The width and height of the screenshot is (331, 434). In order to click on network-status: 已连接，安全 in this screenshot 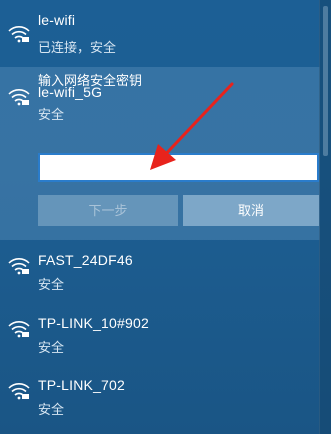, I will do `click(77, 47)`.